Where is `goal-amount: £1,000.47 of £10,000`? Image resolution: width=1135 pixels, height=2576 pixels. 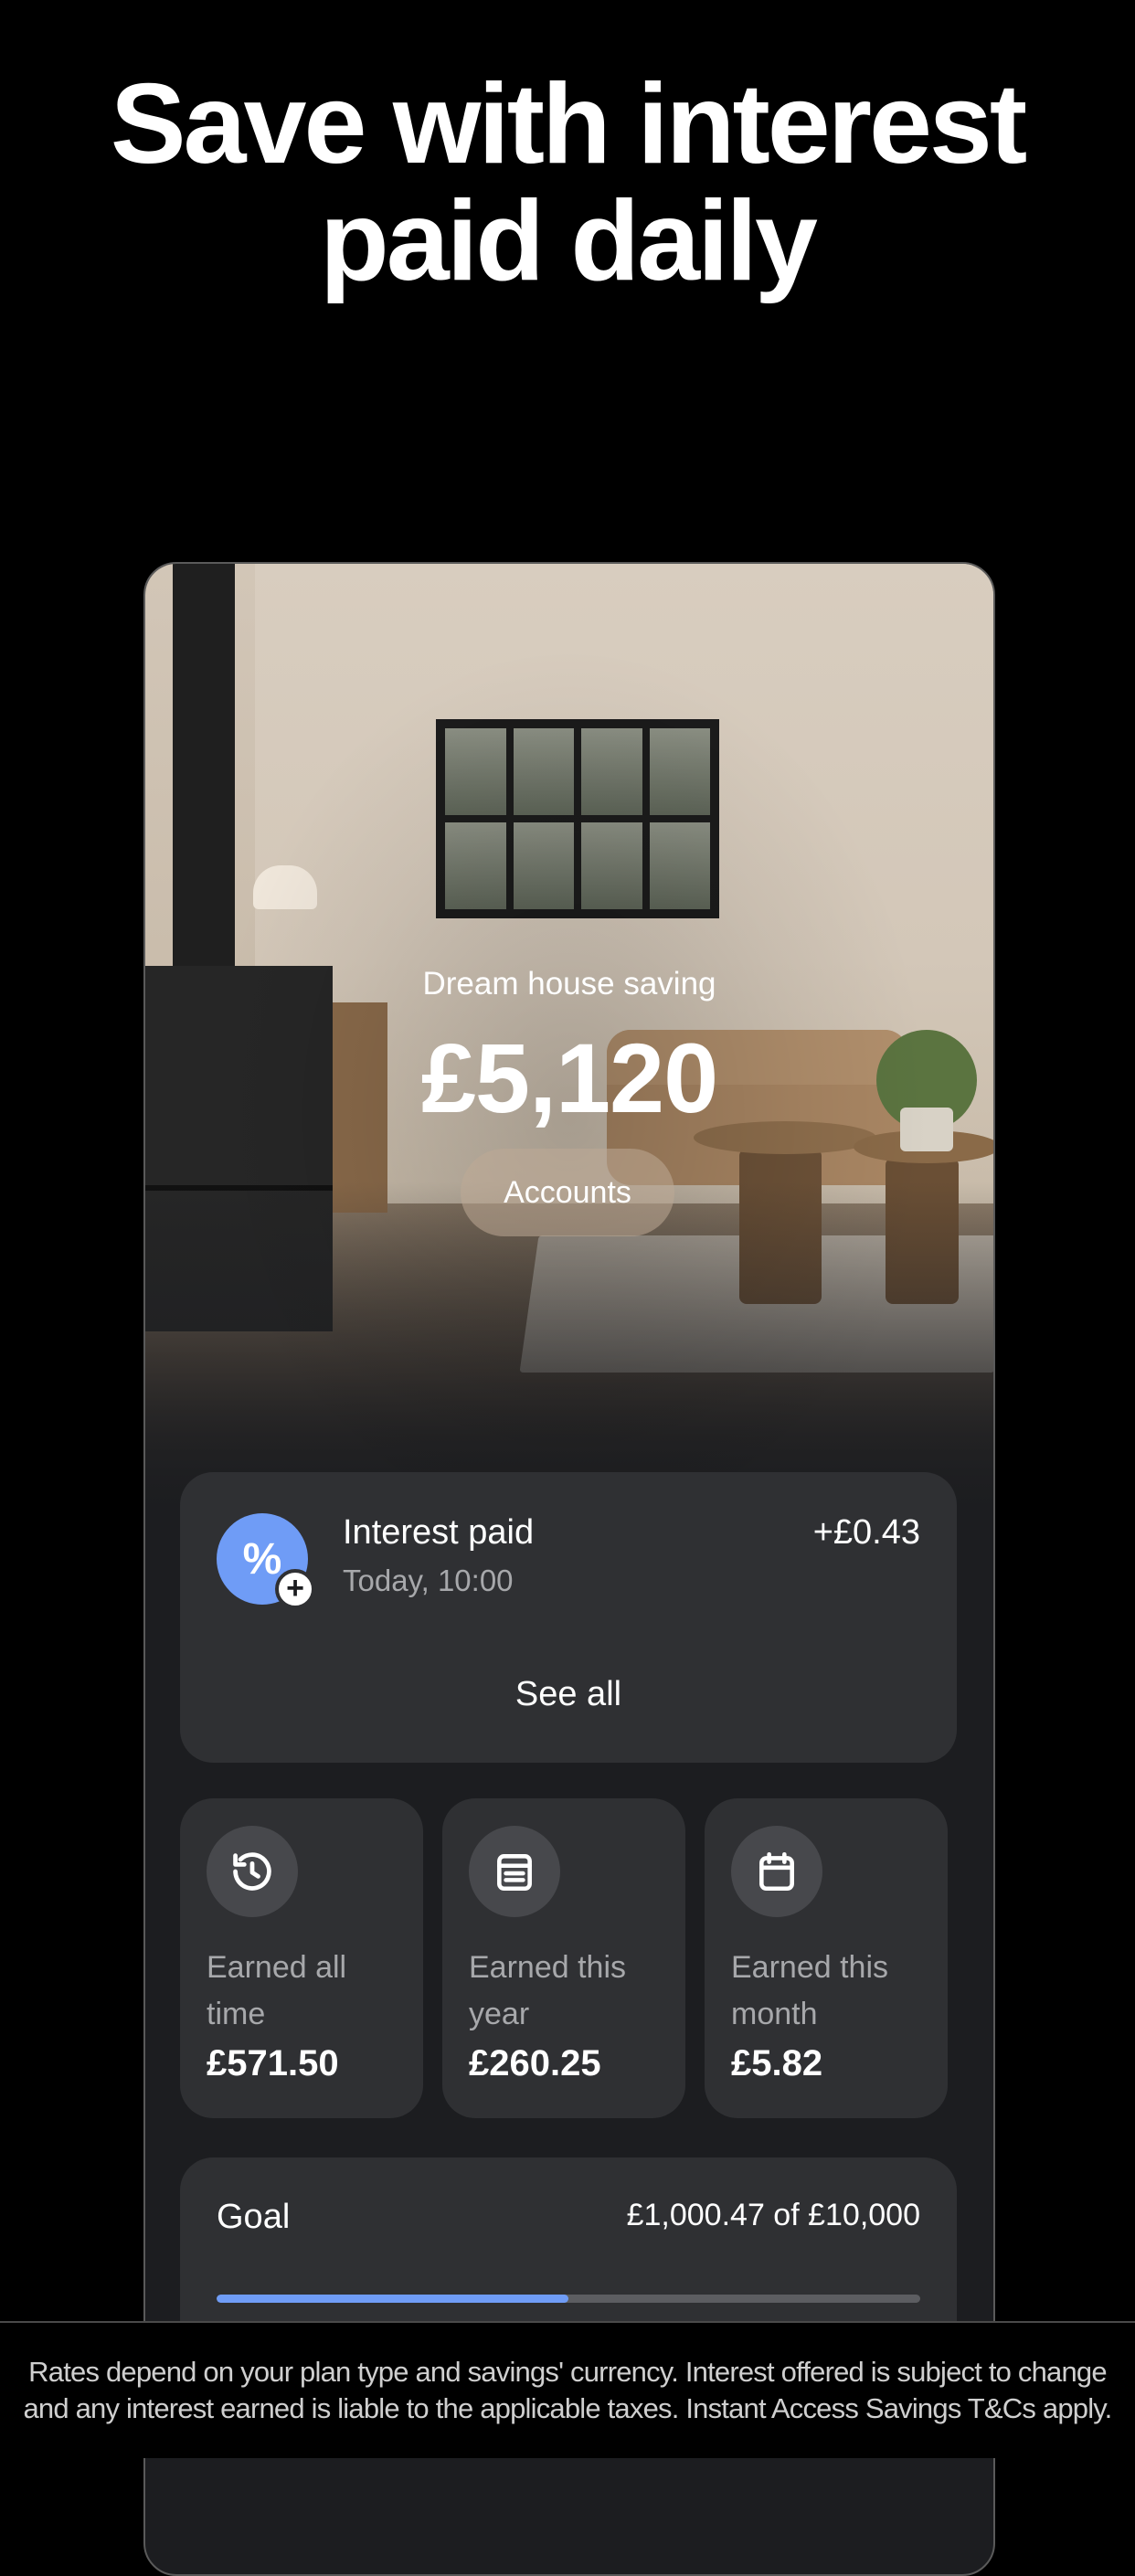 goal-amount: £1,000.47 of £10,000 is located at coordinates (773, 2215).